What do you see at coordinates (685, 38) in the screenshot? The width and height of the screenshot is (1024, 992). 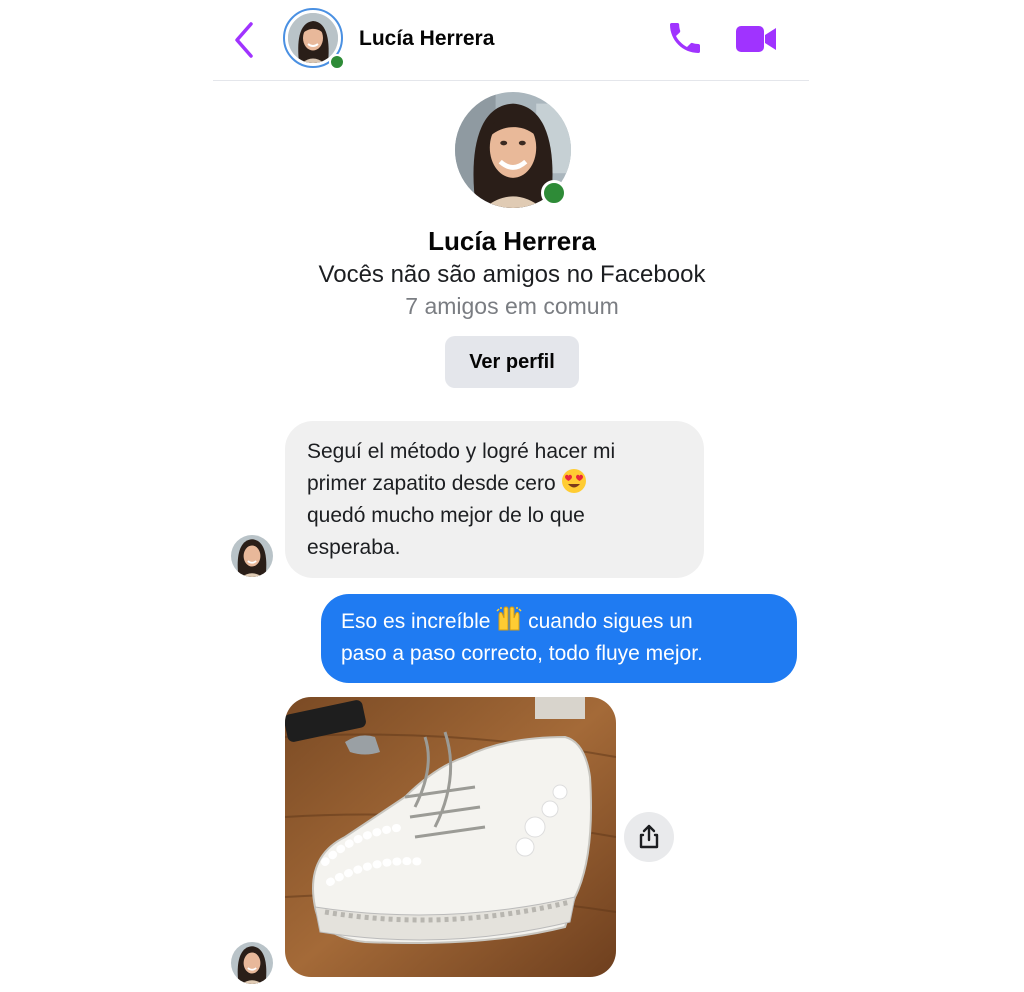 I see `phone-icon` at bounding box center [685, 38].